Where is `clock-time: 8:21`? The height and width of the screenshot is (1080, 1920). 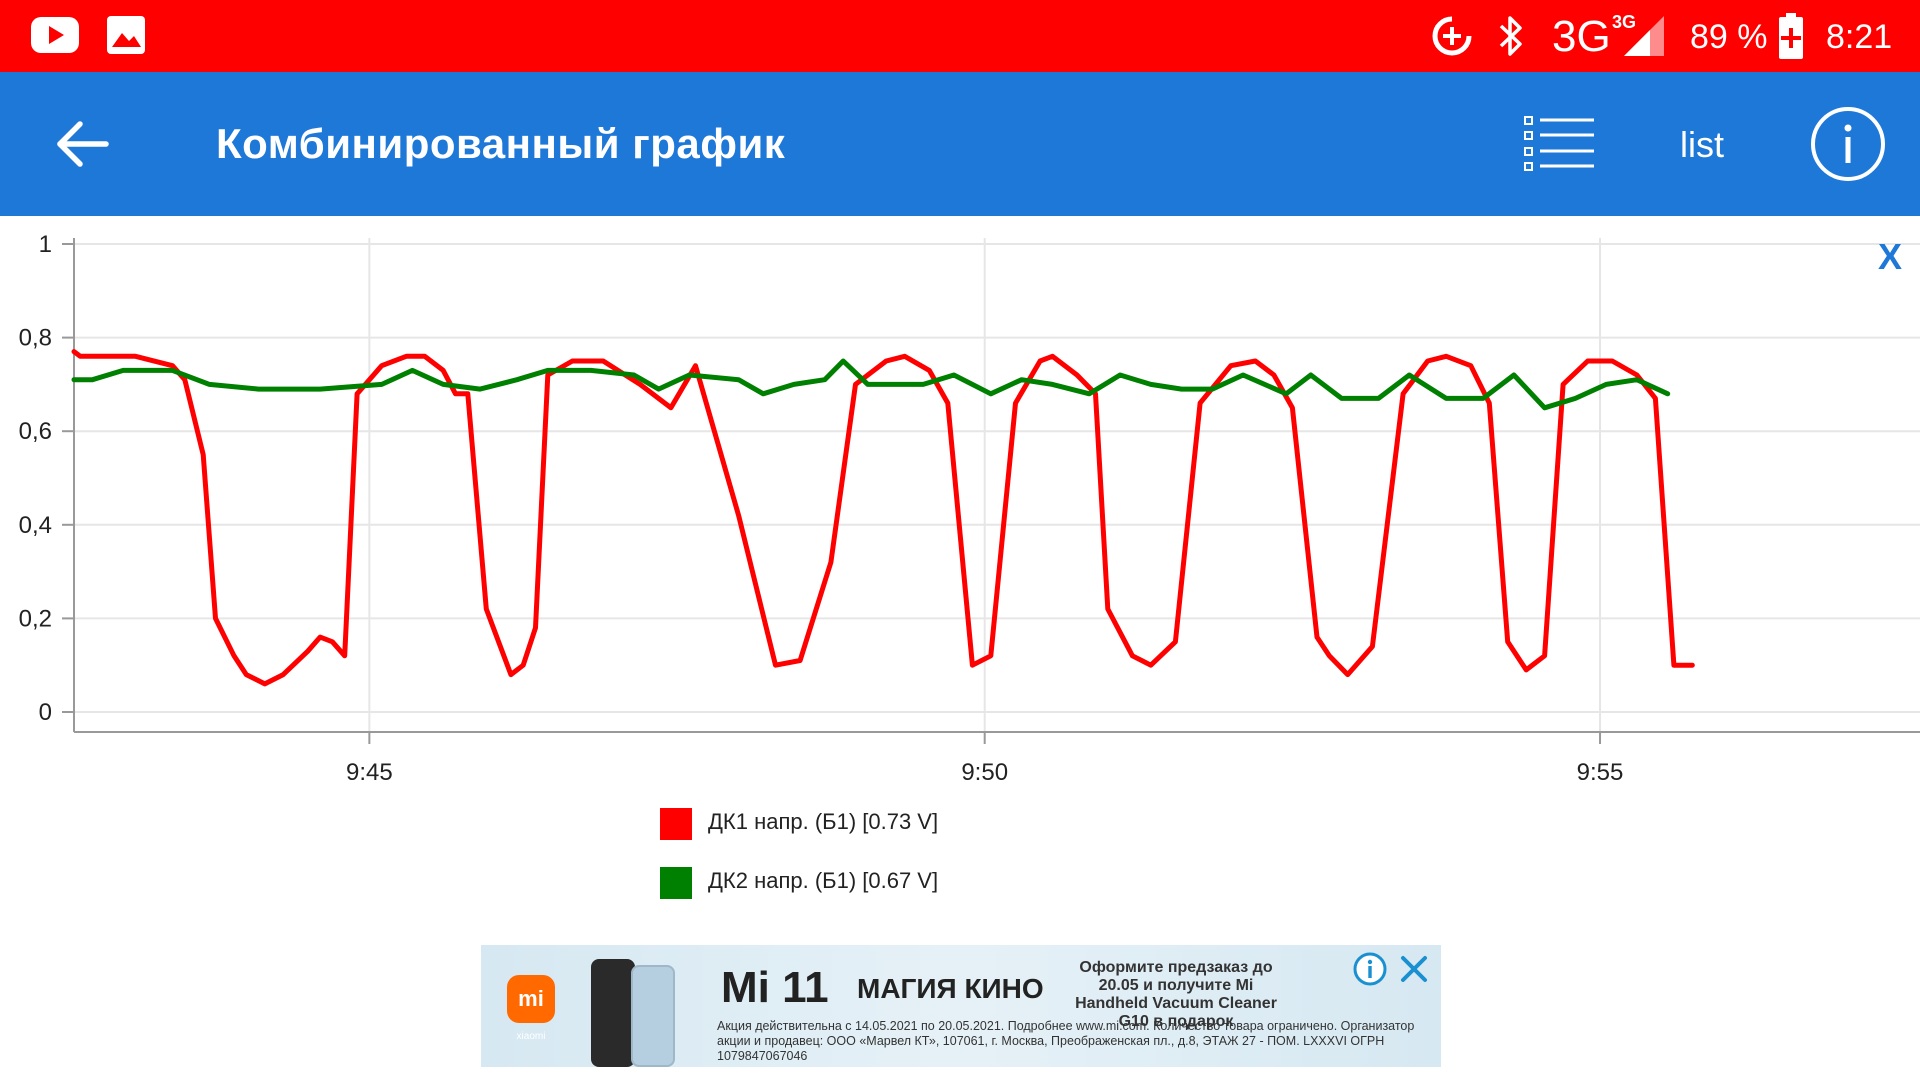 clock-time: 8:21 is located at coordinates (1859, 37).